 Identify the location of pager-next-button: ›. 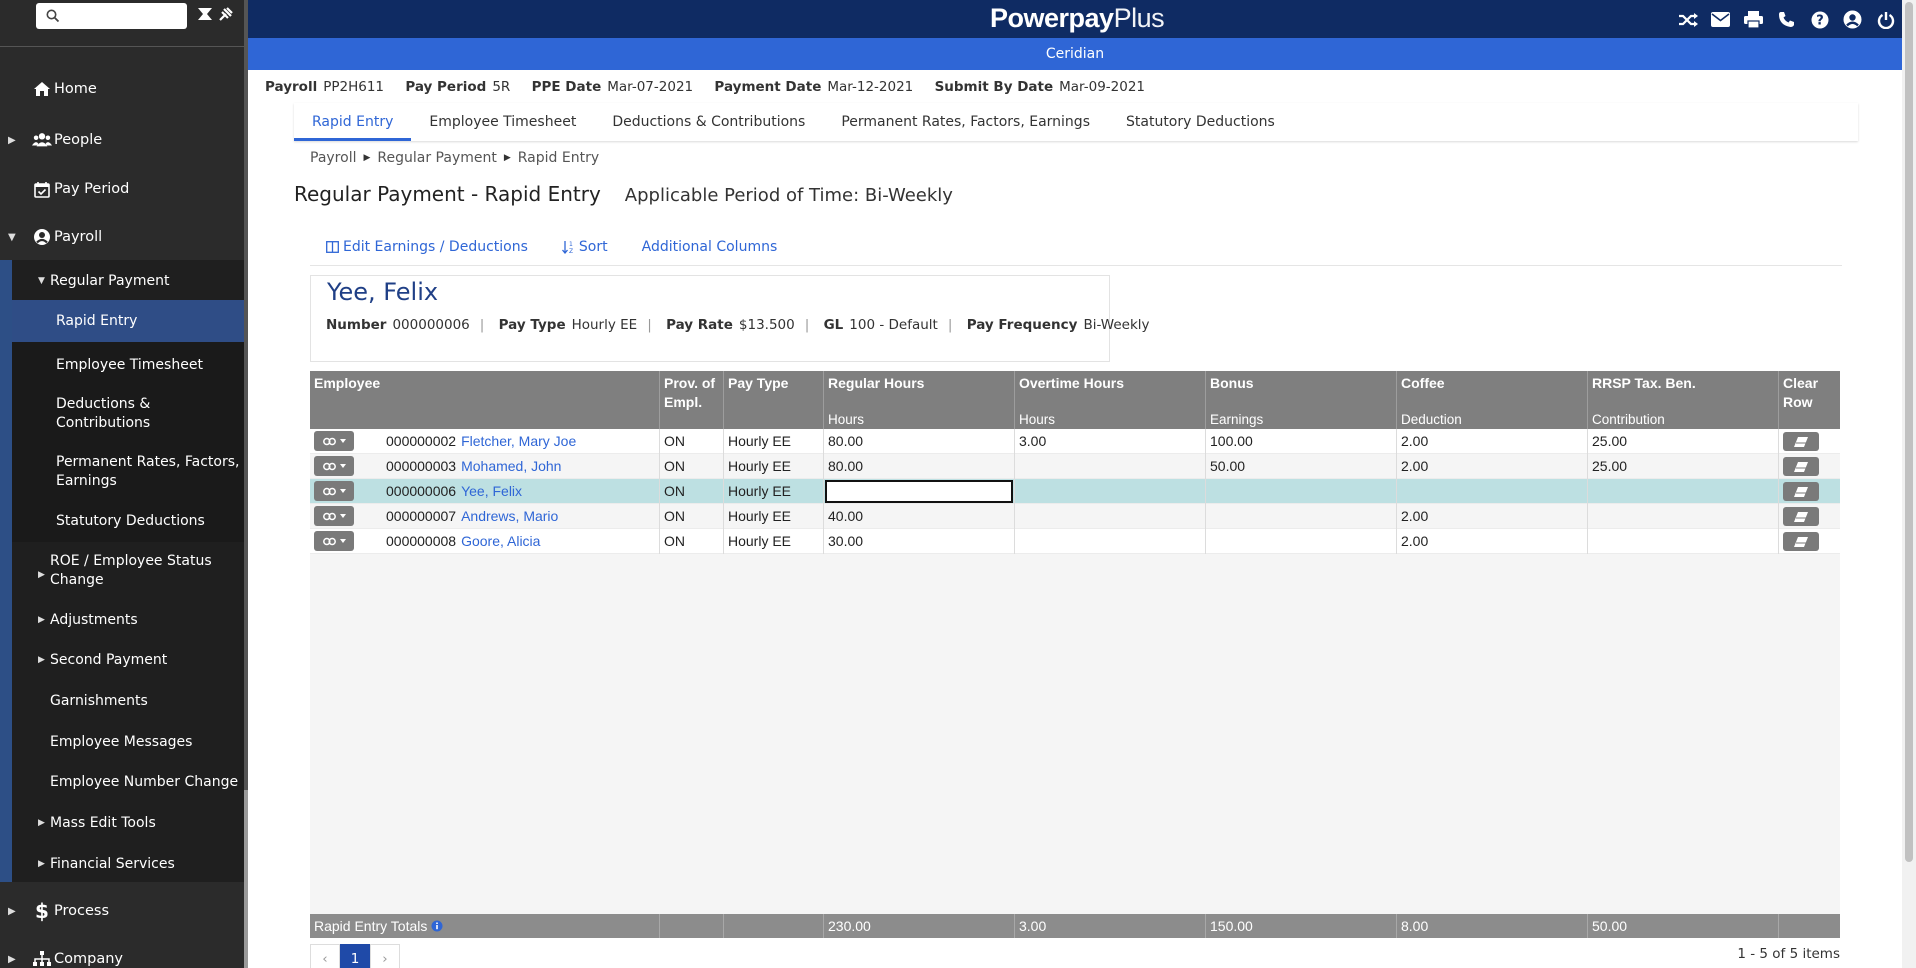
(385, 956).